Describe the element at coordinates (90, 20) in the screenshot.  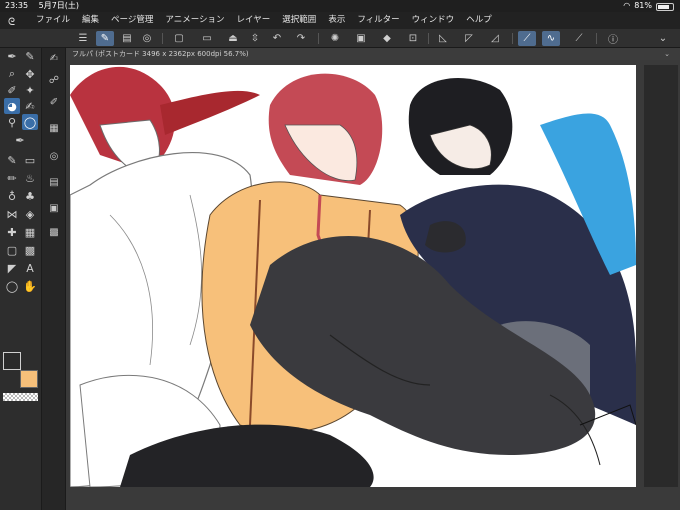
I see `menu-edit: 編集` at that location.